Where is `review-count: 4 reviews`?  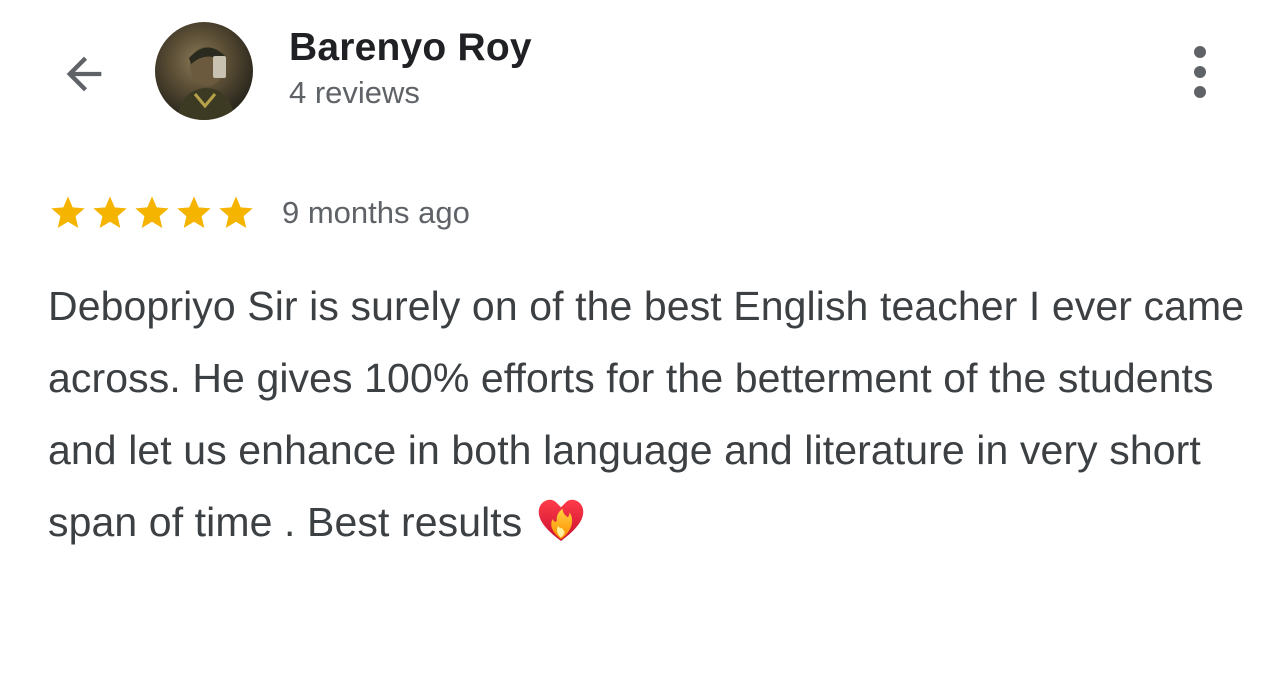
review-count: 4 reviews is located at coordinates (354, 92).